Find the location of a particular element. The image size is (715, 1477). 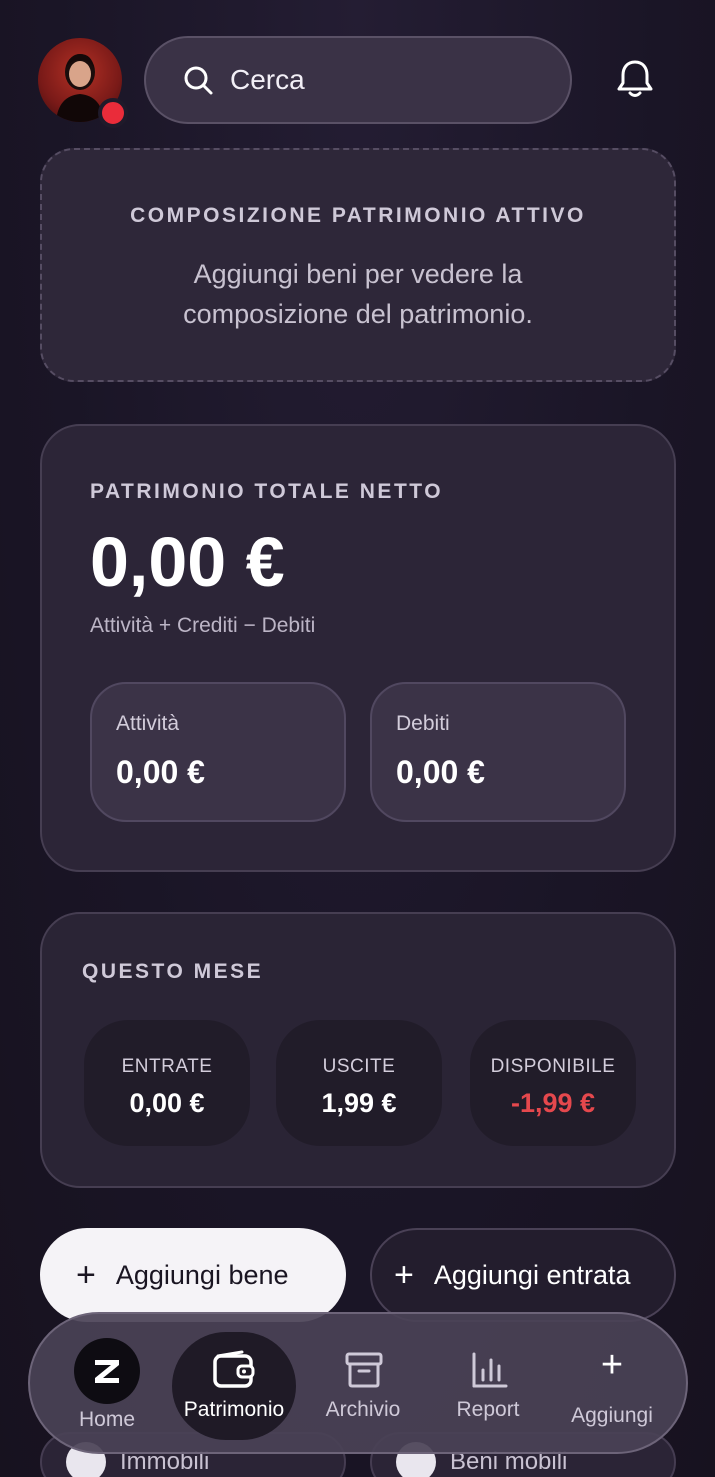

bar-chart-icon is located at coordinates (490, 1370).